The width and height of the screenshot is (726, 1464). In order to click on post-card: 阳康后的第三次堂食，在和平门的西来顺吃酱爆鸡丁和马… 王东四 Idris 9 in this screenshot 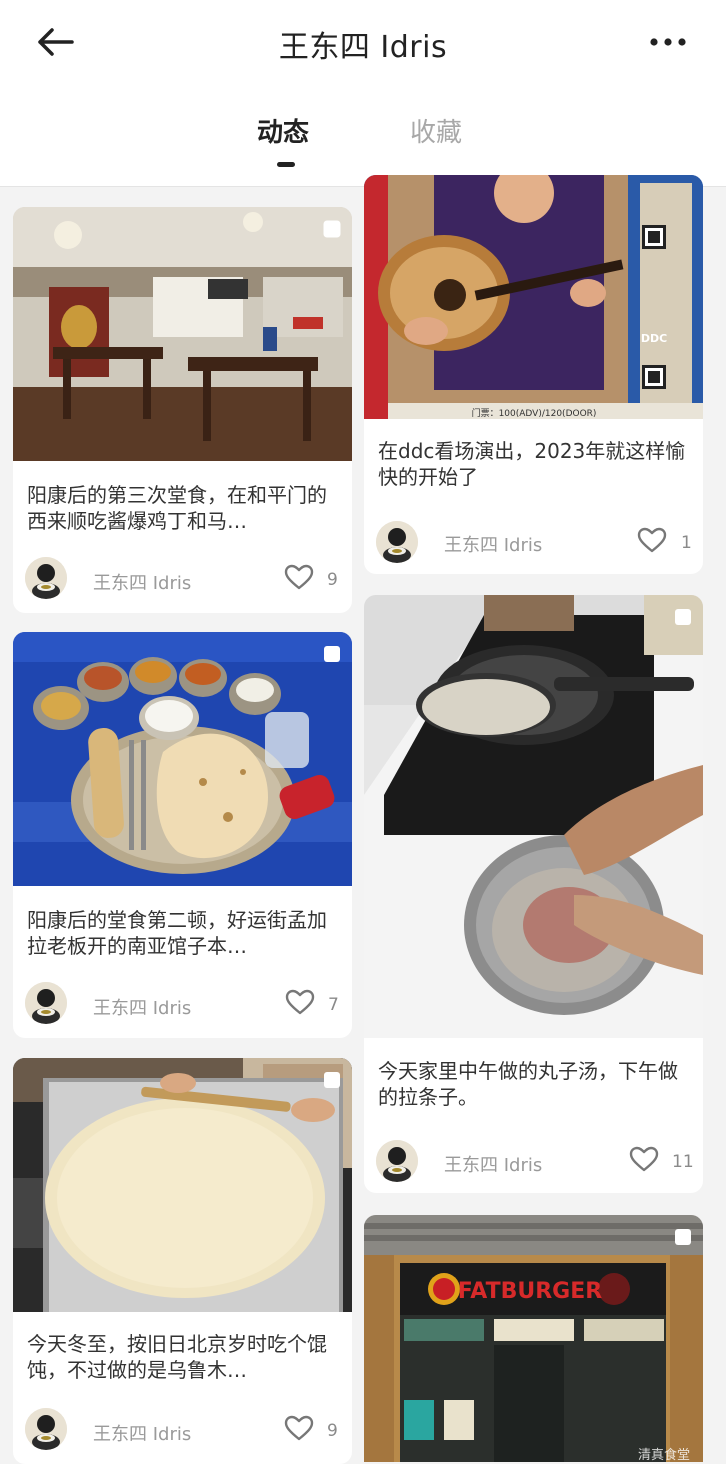, I will do `click(182, 410)`.